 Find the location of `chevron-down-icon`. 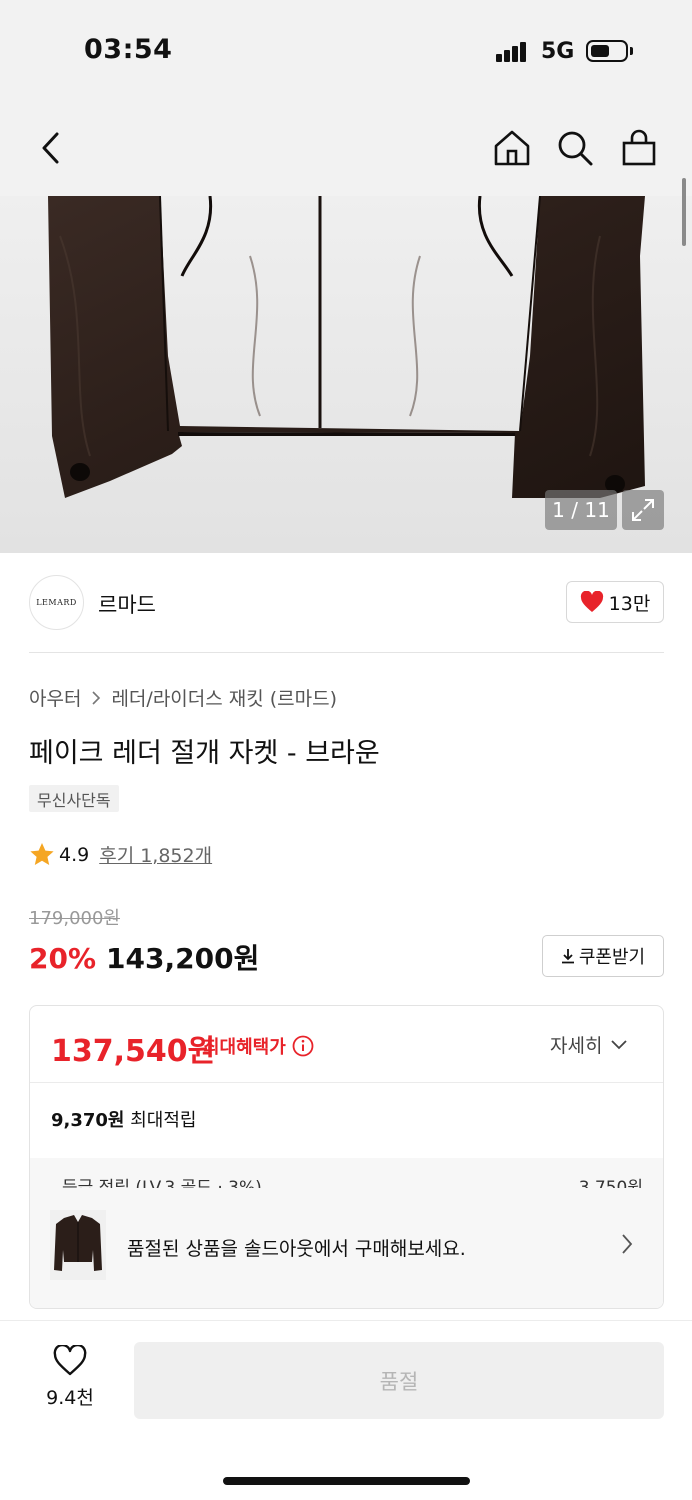

chevron-down-icon is located at coordinates (619, 1044).